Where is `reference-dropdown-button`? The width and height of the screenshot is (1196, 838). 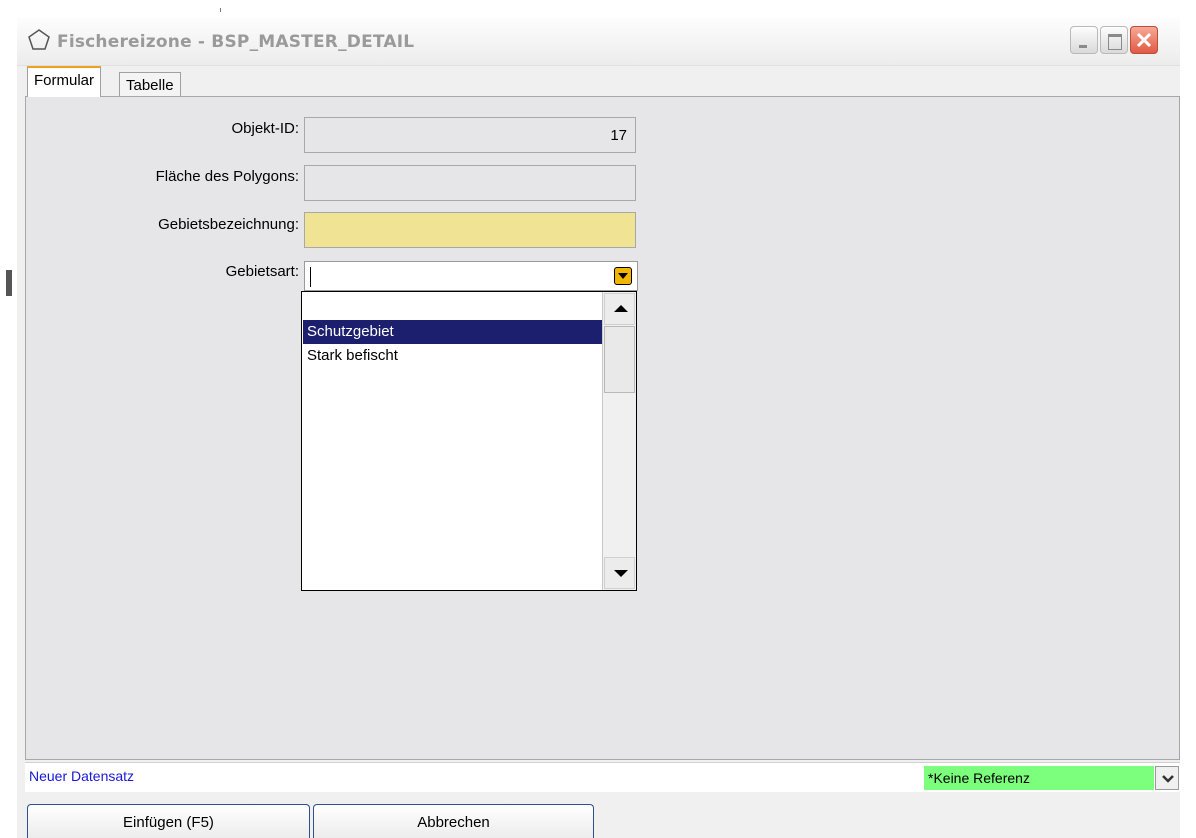 reference-dropdown-button is located at coordinates (1167, 778).